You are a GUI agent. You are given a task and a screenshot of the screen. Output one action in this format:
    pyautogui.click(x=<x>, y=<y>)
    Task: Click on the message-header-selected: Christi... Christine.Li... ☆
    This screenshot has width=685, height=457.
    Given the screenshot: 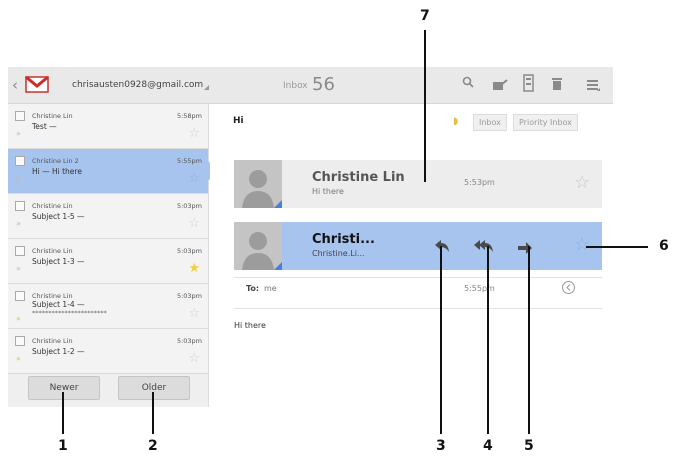 What is the action you would take?
    pyautogui.click(x=418, y=246)
    